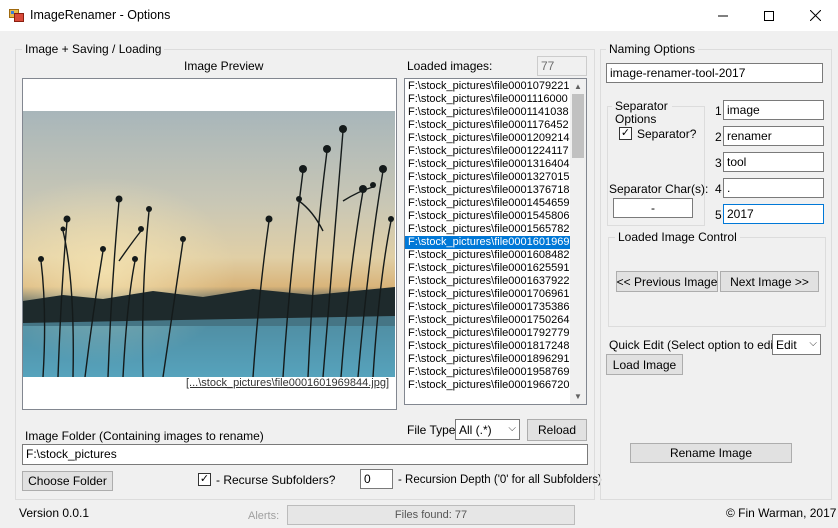 This screenshot has height=528, width=838. I want to click on maximize-button, so click(769, 15).